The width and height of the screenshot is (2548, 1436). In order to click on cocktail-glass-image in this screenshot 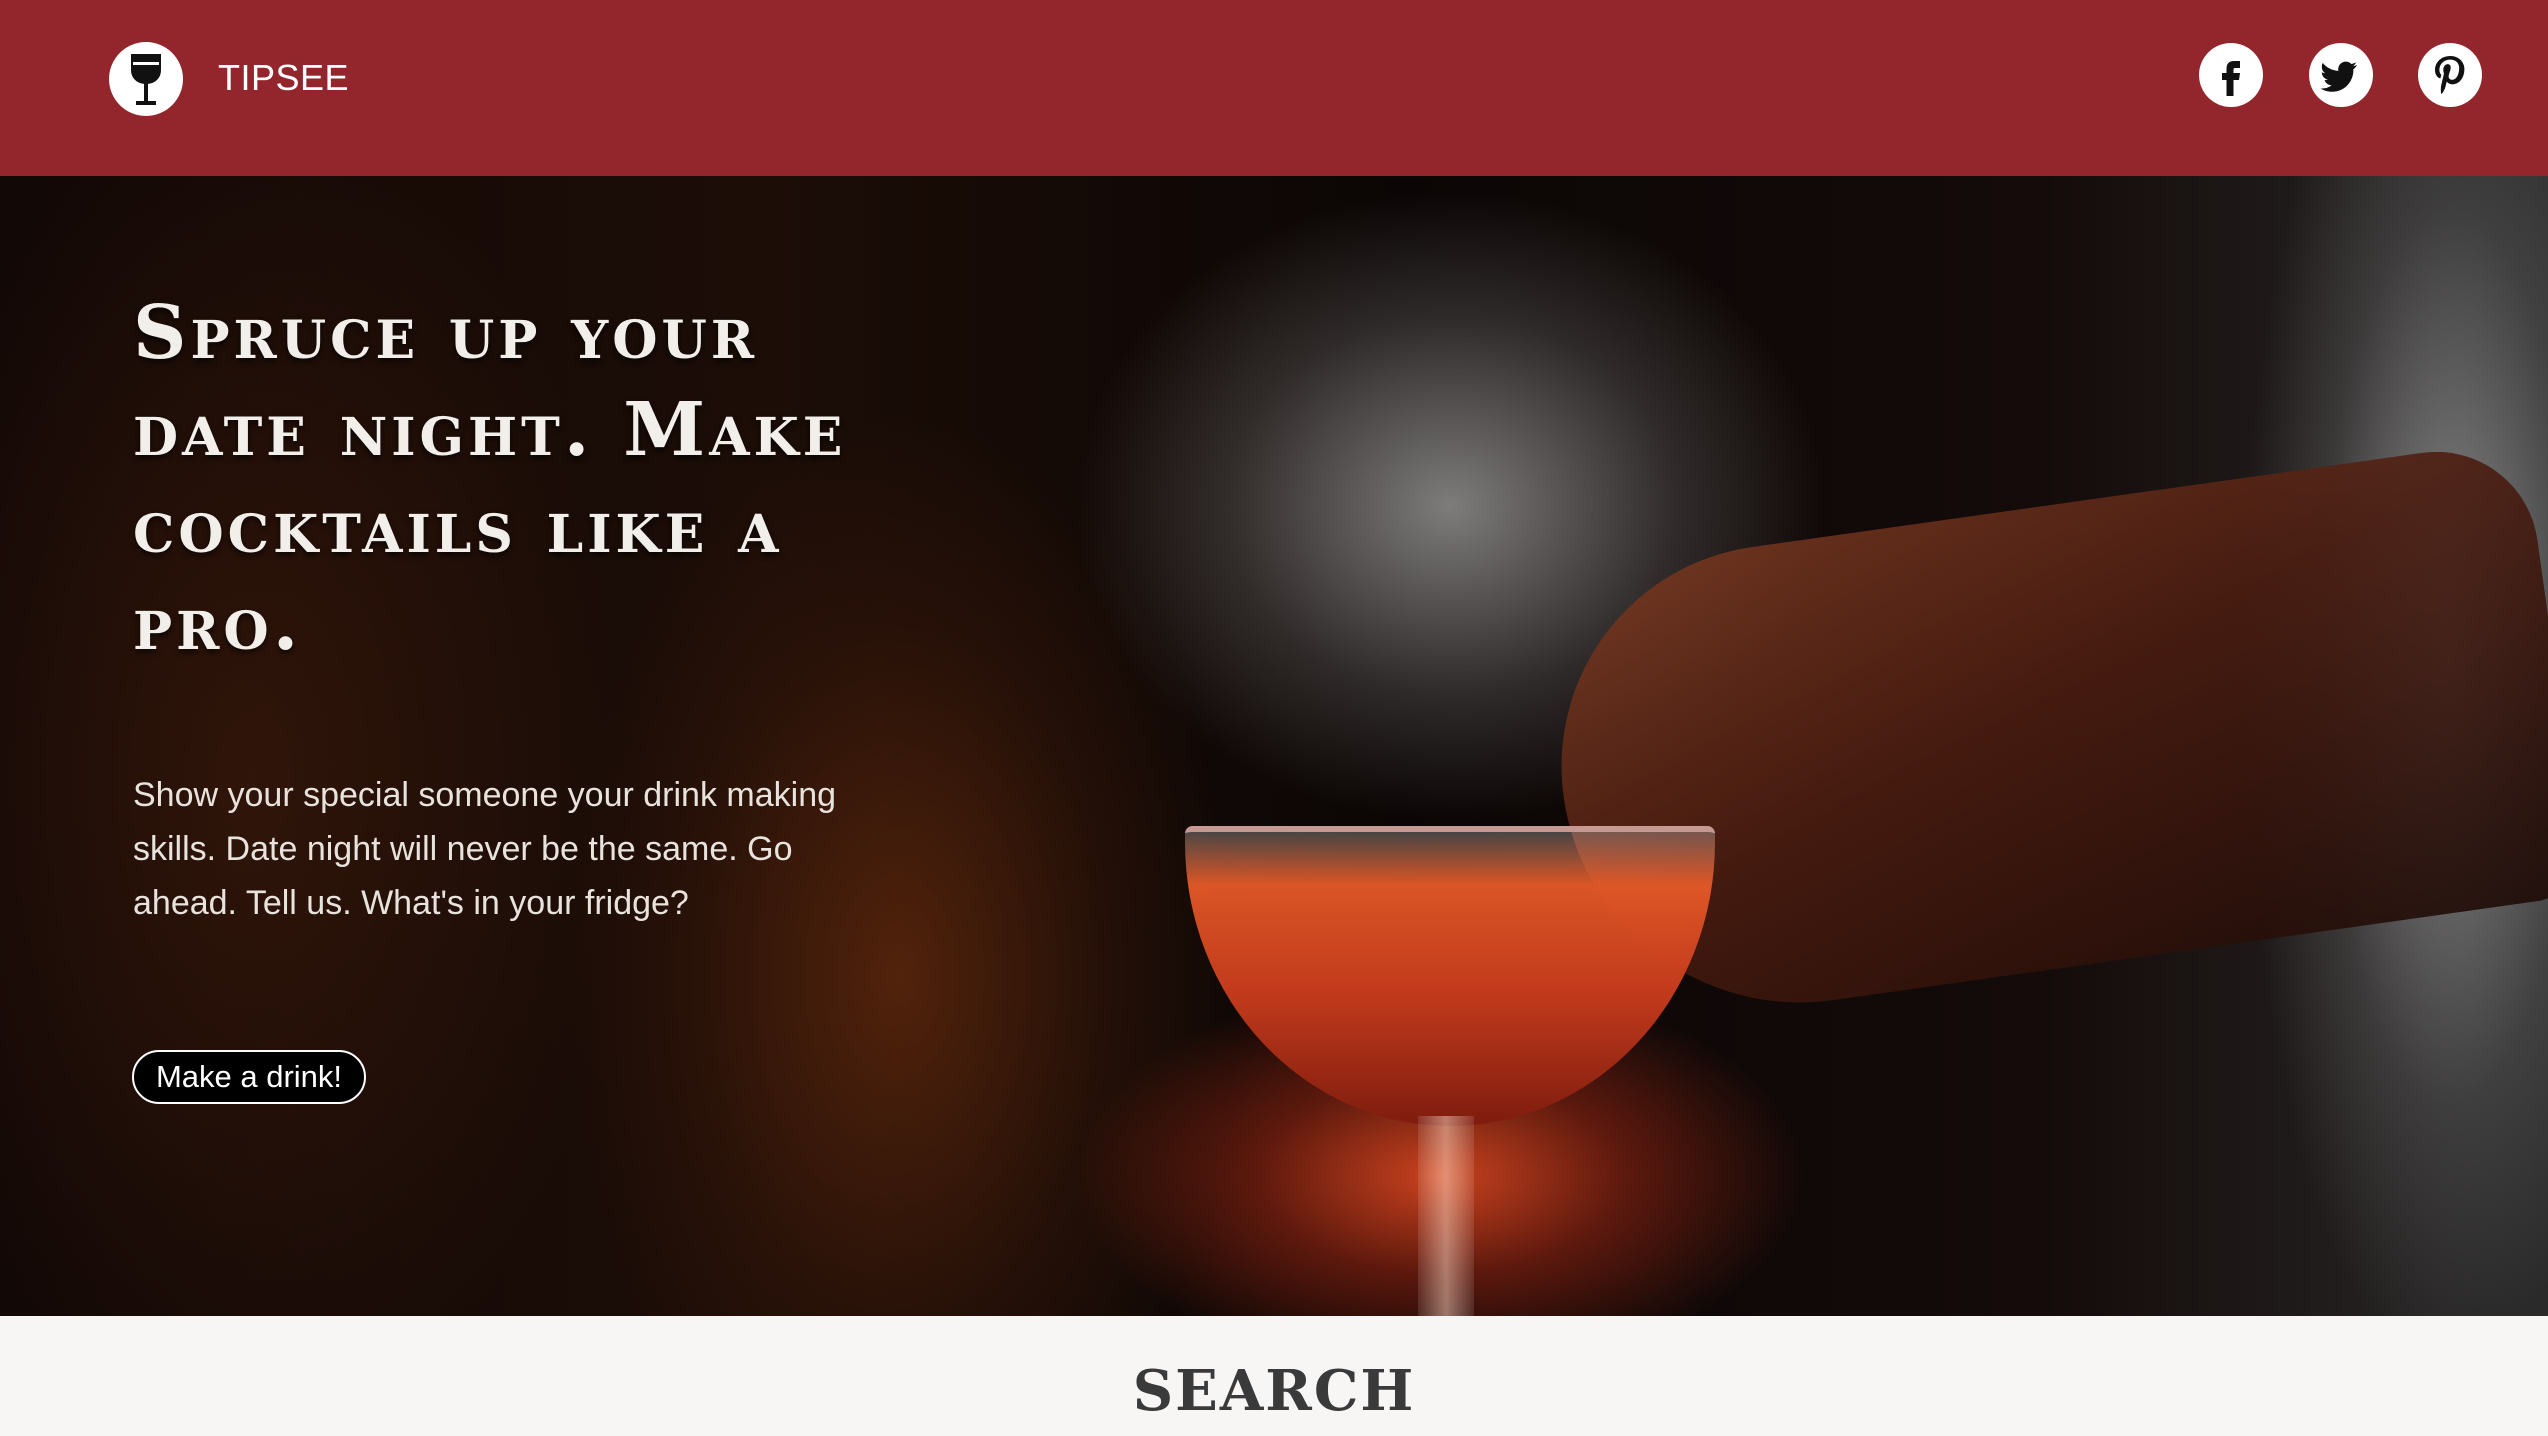, I will do `click(1450, 976)`.